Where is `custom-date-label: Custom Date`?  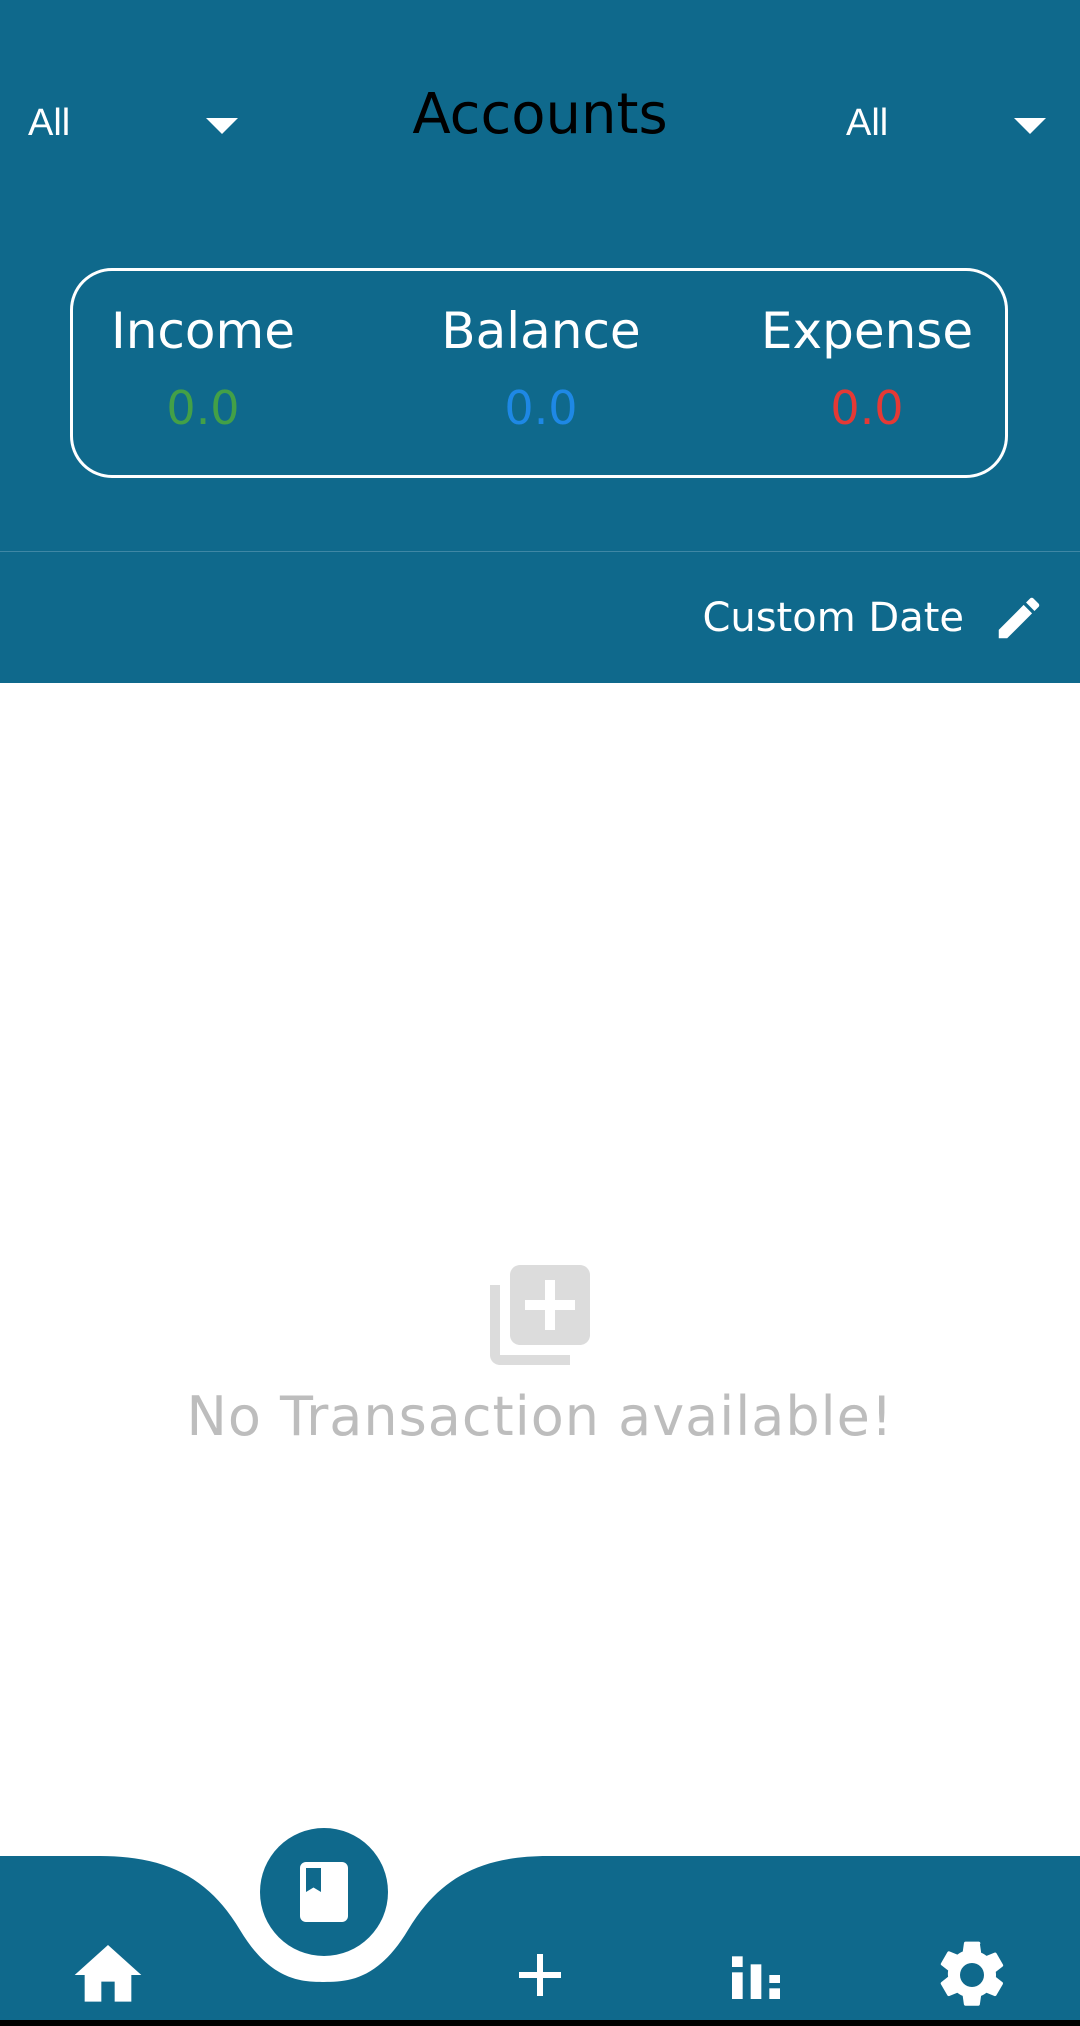
custom-date-label: Custom Date is located at coordinates (833, 618).